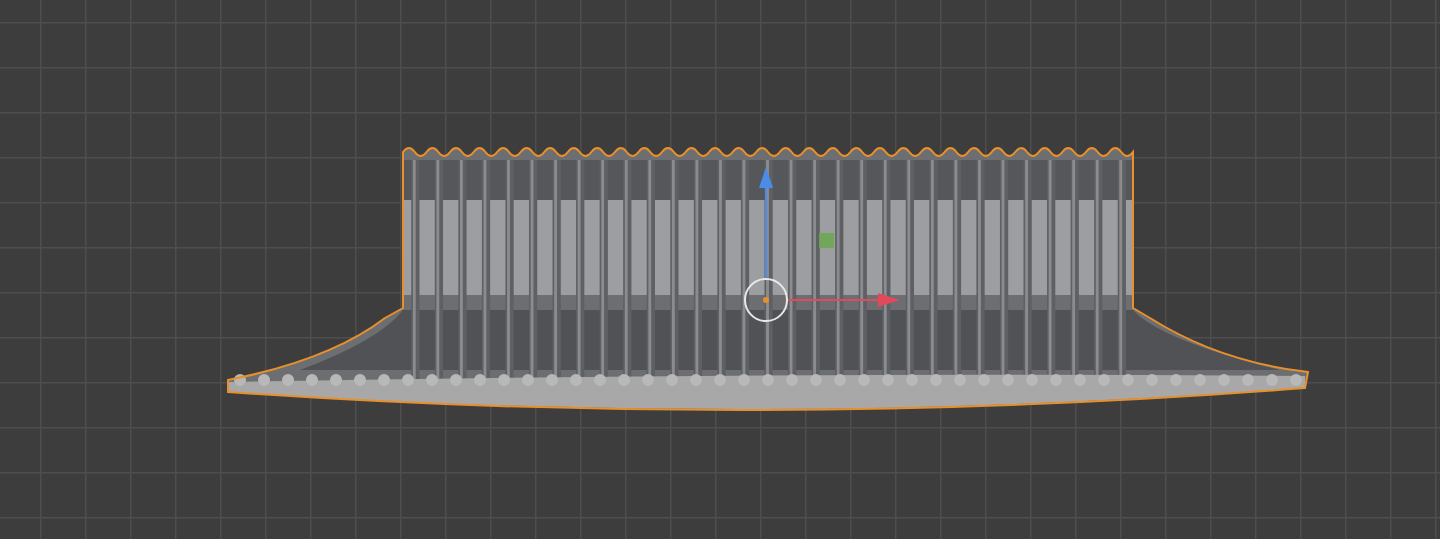  What do you see at coordinates (826, 240) in the screenshot?
I see `scale-handle-icon` at bounding box center [826, 240].